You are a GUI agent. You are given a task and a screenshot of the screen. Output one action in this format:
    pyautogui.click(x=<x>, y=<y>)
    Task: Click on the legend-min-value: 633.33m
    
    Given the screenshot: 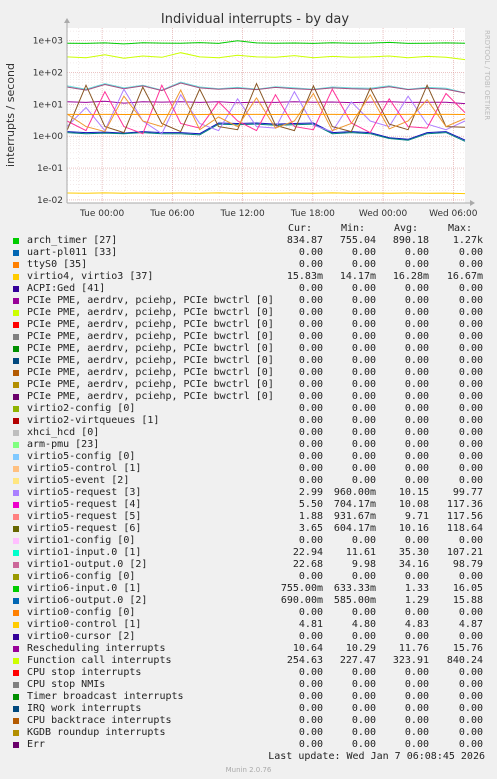 What is the action you would take?
    pyautogui.click(x=354, y=588)
    